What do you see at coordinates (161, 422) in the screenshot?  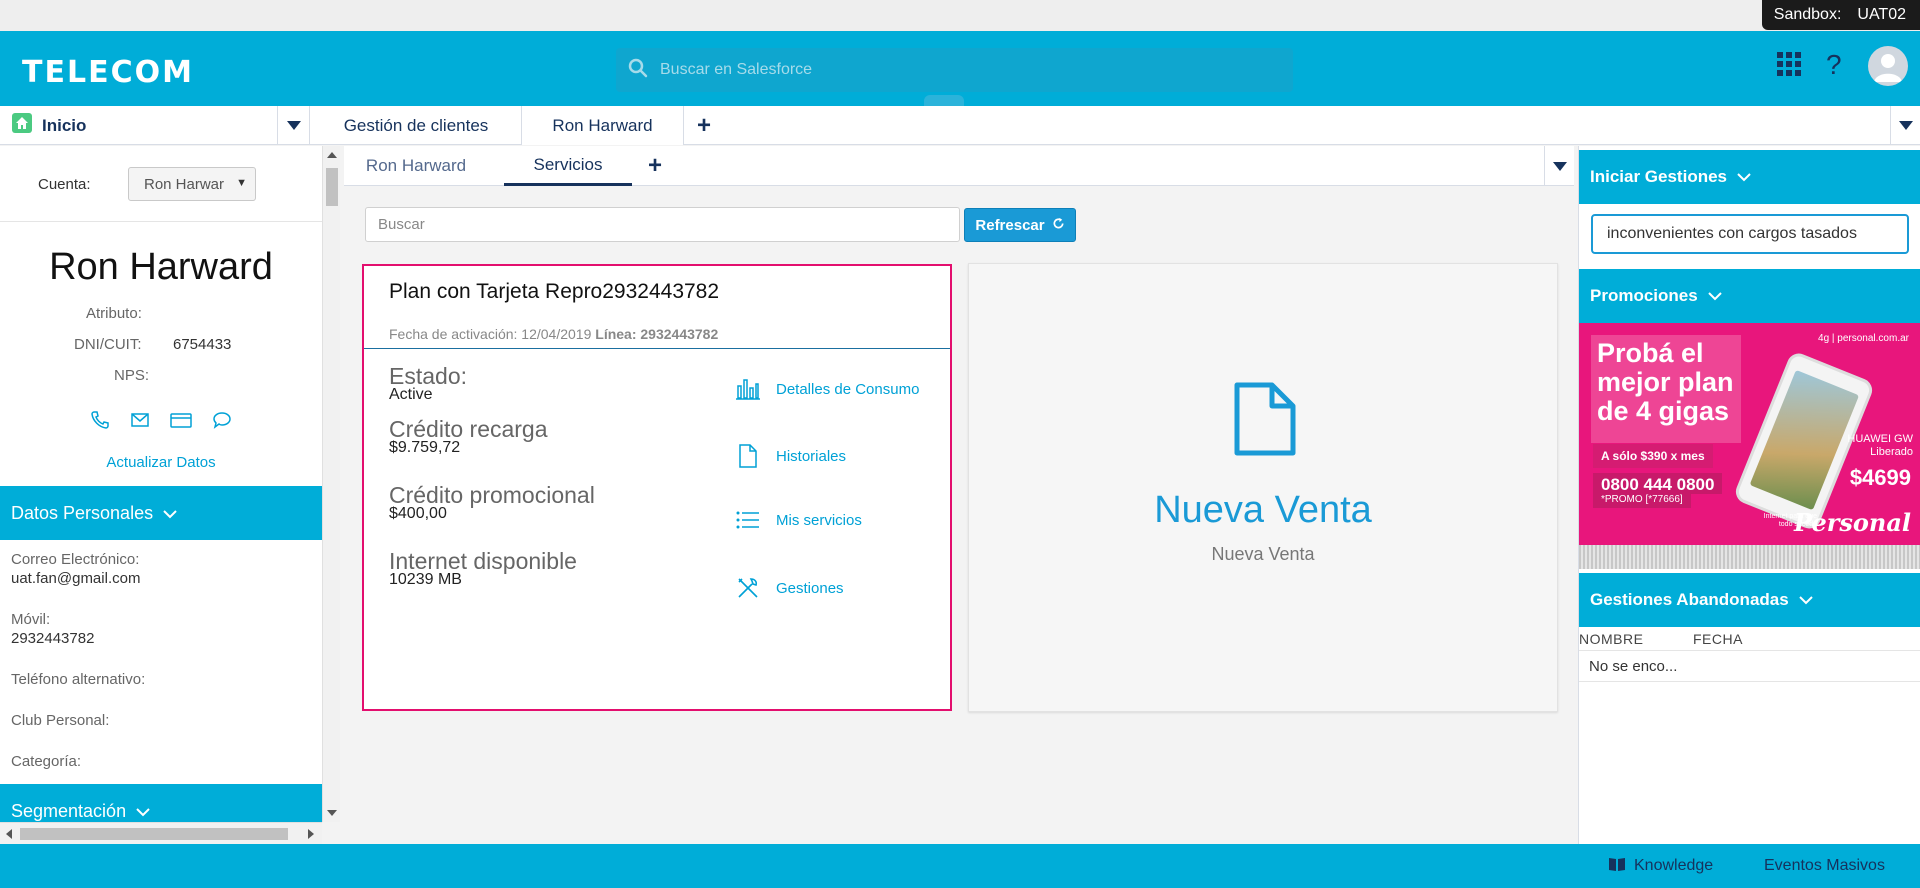 I see `contact-actions` at bounding box center [161, 422].